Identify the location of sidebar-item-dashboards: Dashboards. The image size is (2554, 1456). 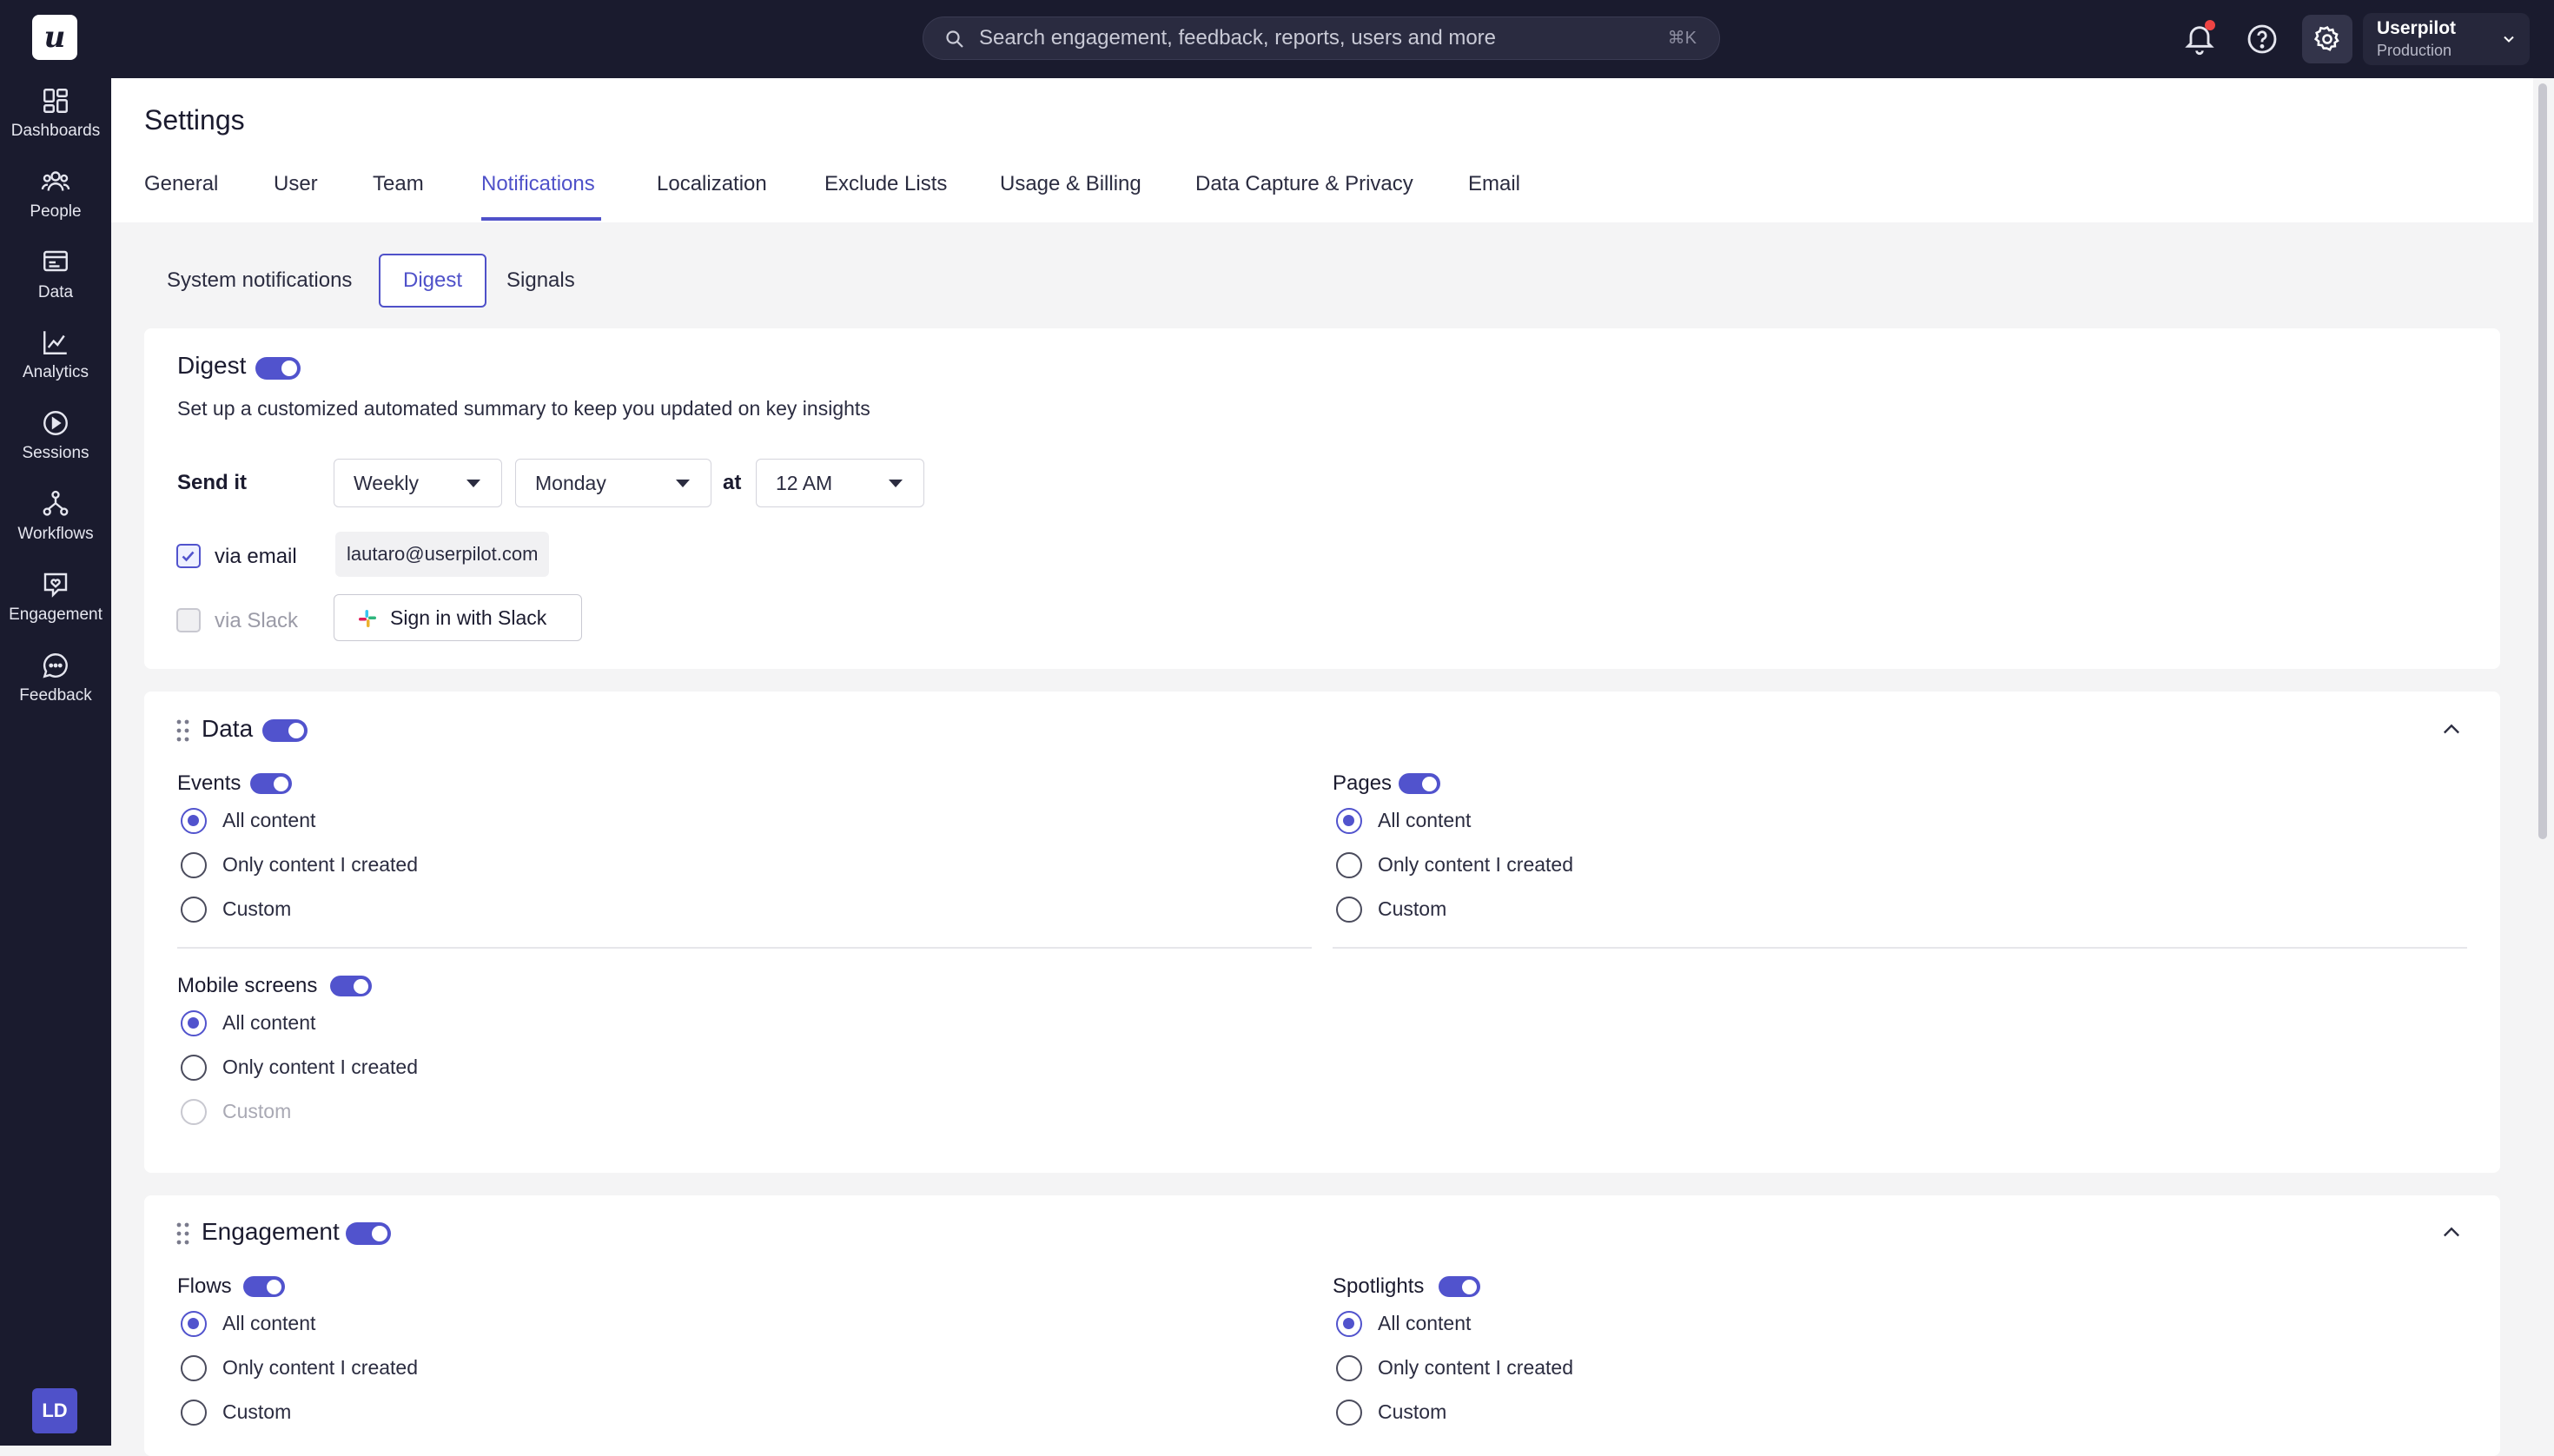
(56, 114).